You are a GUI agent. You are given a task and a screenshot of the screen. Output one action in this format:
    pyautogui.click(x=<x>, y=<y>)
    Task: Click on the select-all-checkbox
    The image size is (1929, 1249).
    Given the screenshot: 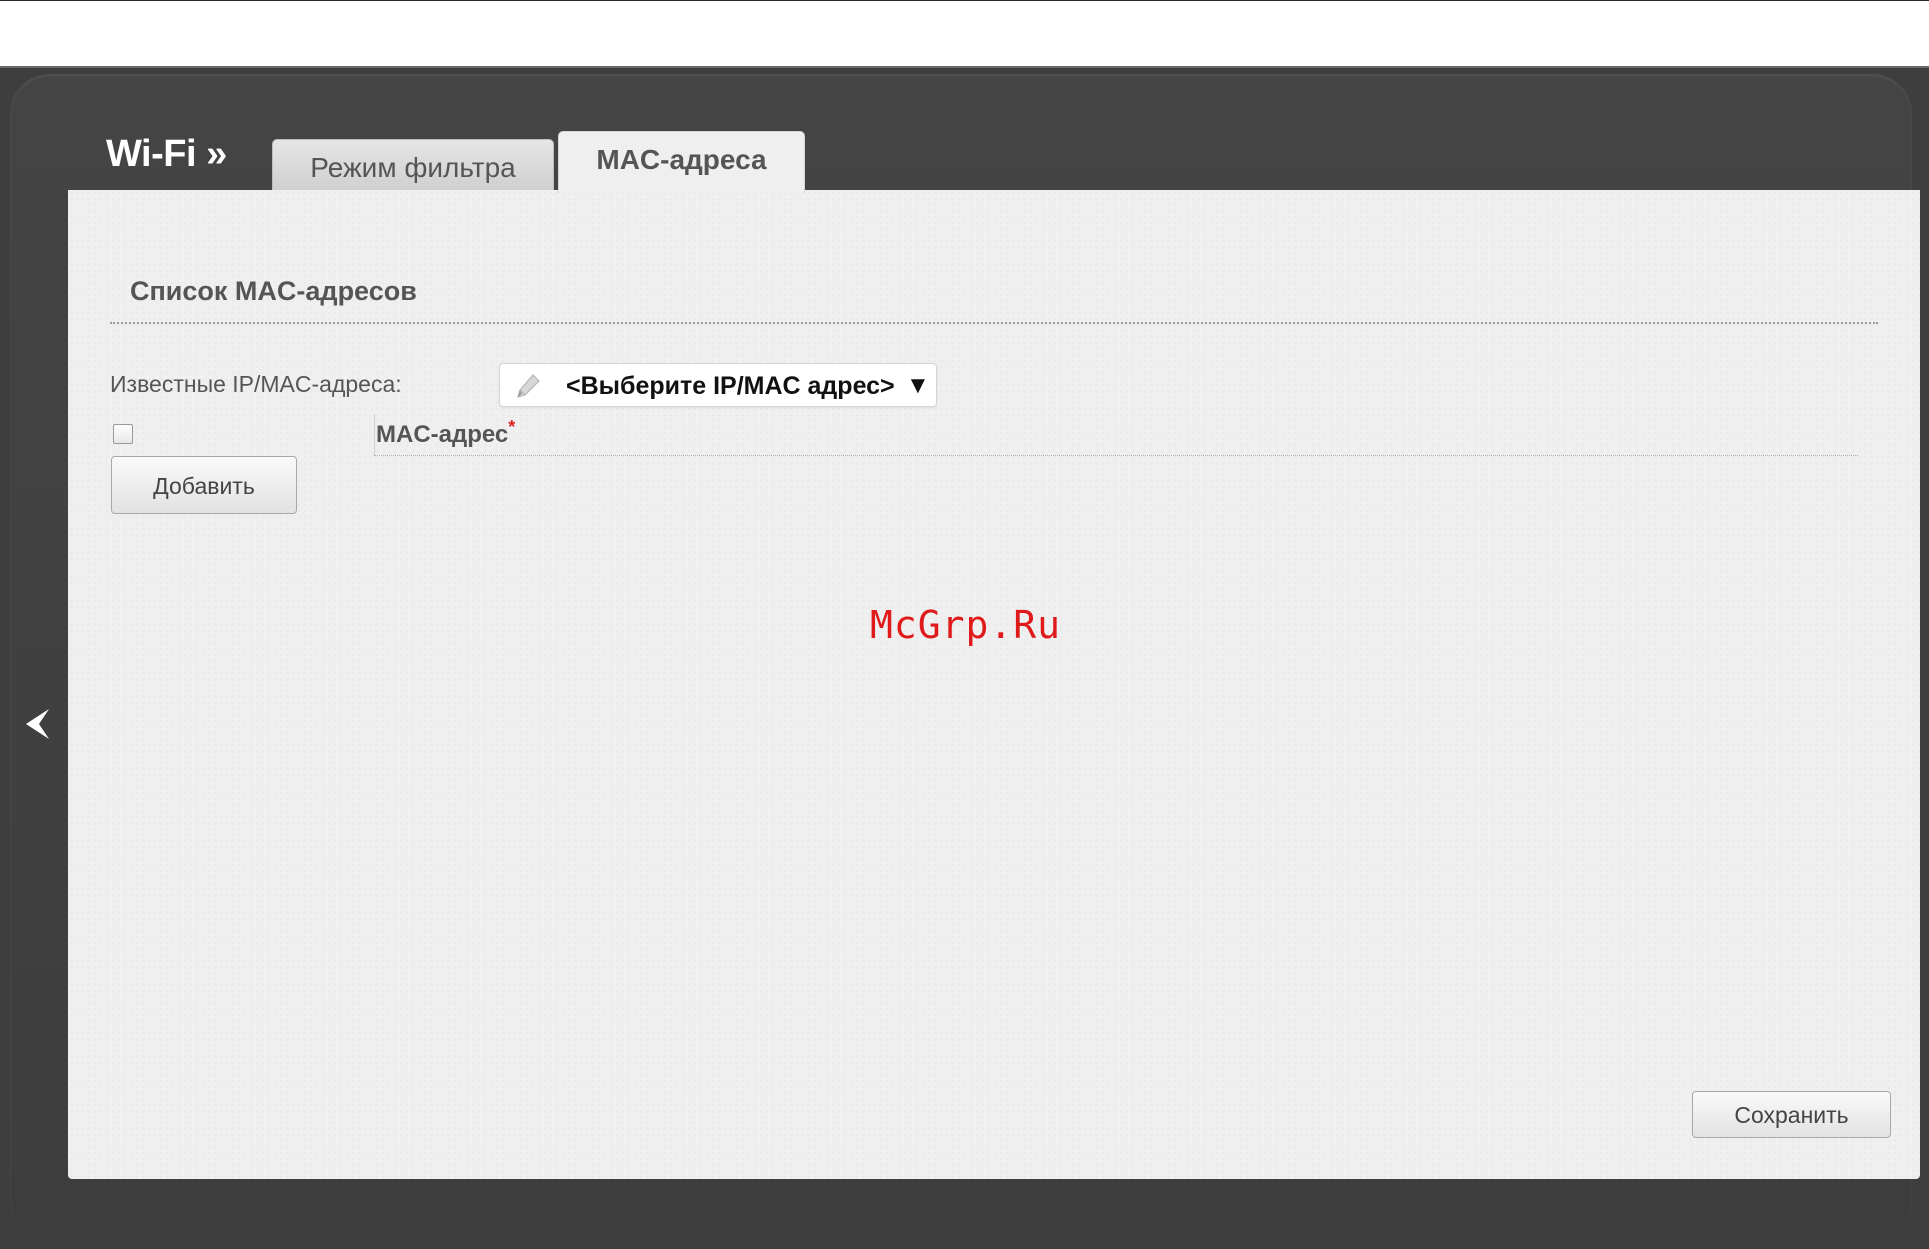 What is the action you would take?
    pyautogui.click(x=123, y=434)
    